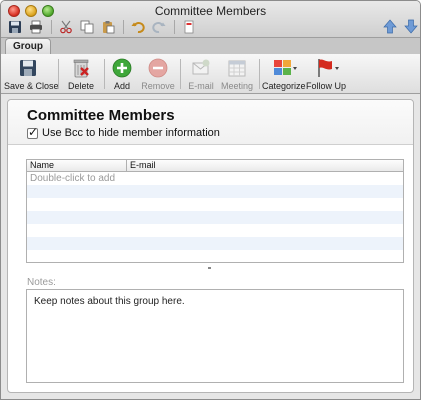  I want to click on redo-icon, so click(159, 27).